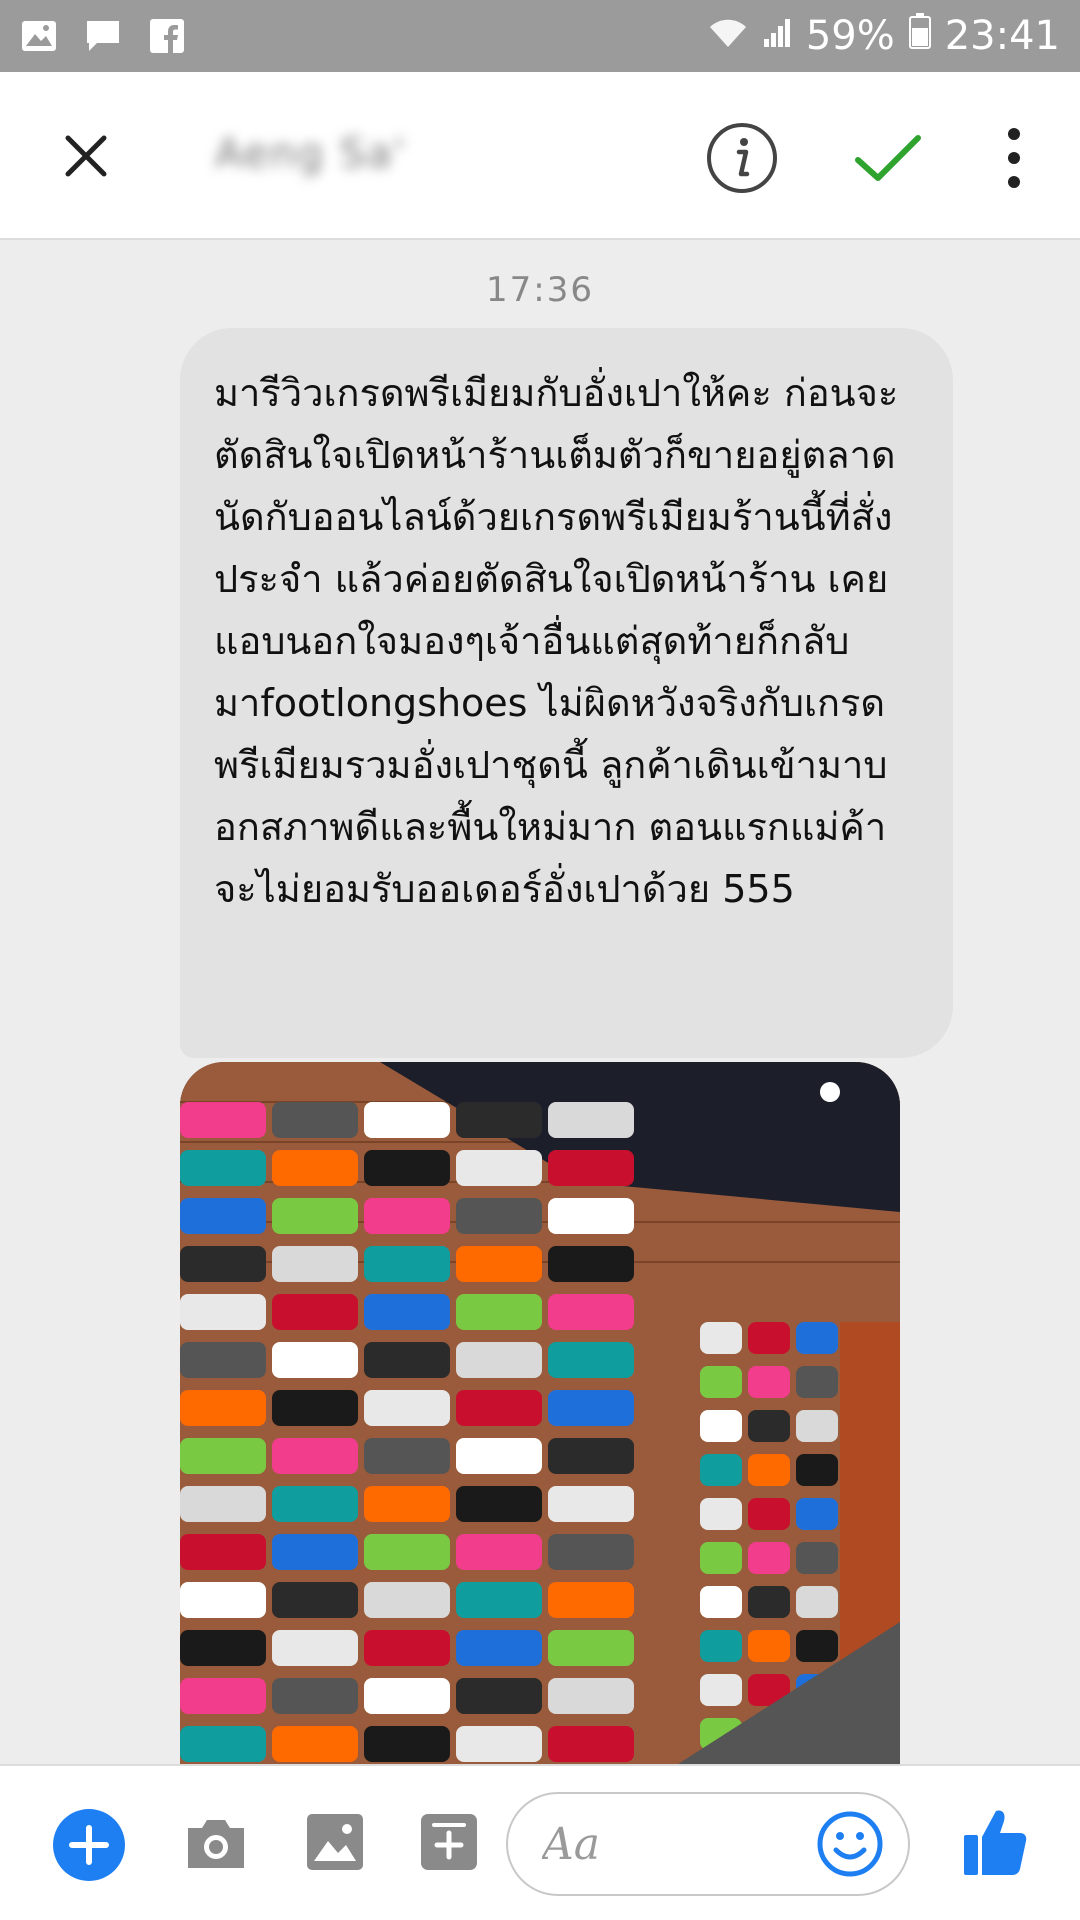  I want to click on wifi-icon, so click(728, 36).